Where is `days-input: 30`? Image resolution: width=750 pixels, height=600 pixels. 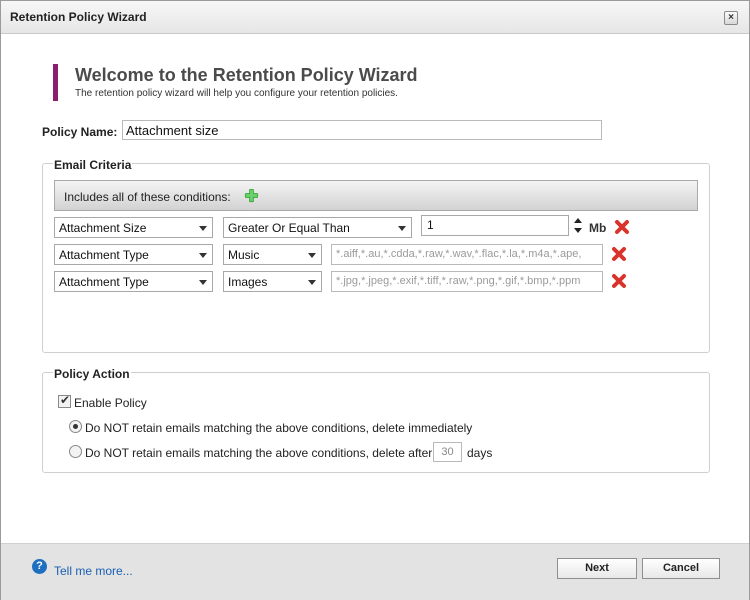 days-input: 30 is located at coordinates (447, 452).